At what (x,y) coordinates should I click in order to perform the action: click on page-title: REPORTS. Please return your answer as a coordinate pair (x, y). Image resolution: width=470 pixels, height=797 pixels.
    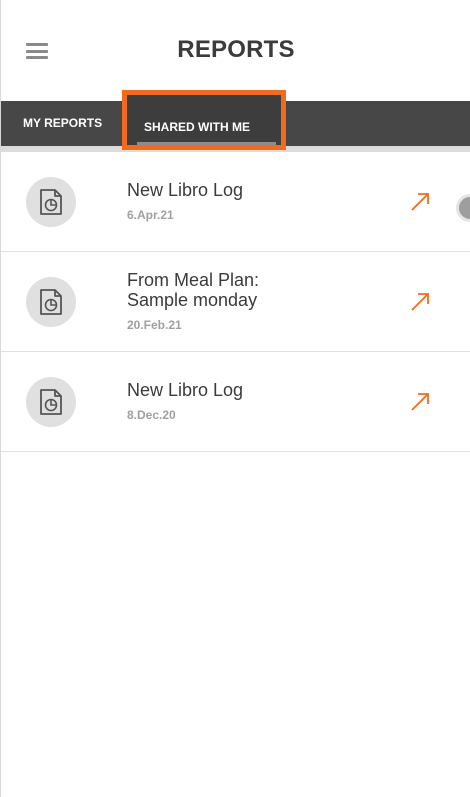
    Looking at the image, I should click on (236, 49).